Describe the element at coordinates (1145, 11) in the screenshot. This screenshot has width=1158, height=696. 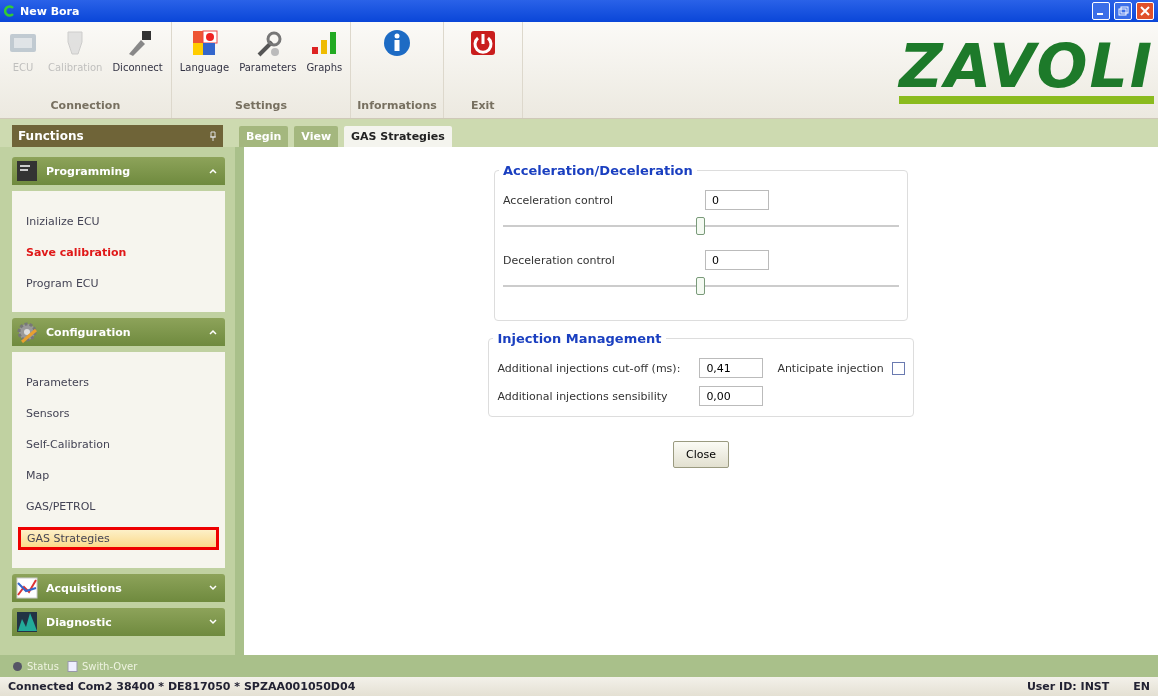
I see `close-button` at that location.